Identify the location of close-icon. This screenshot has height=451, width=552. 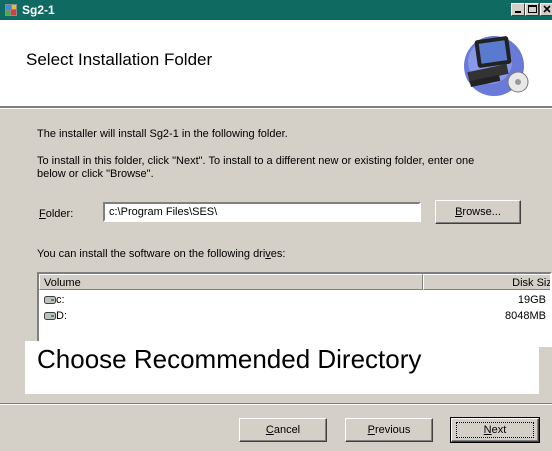
(547, 9).